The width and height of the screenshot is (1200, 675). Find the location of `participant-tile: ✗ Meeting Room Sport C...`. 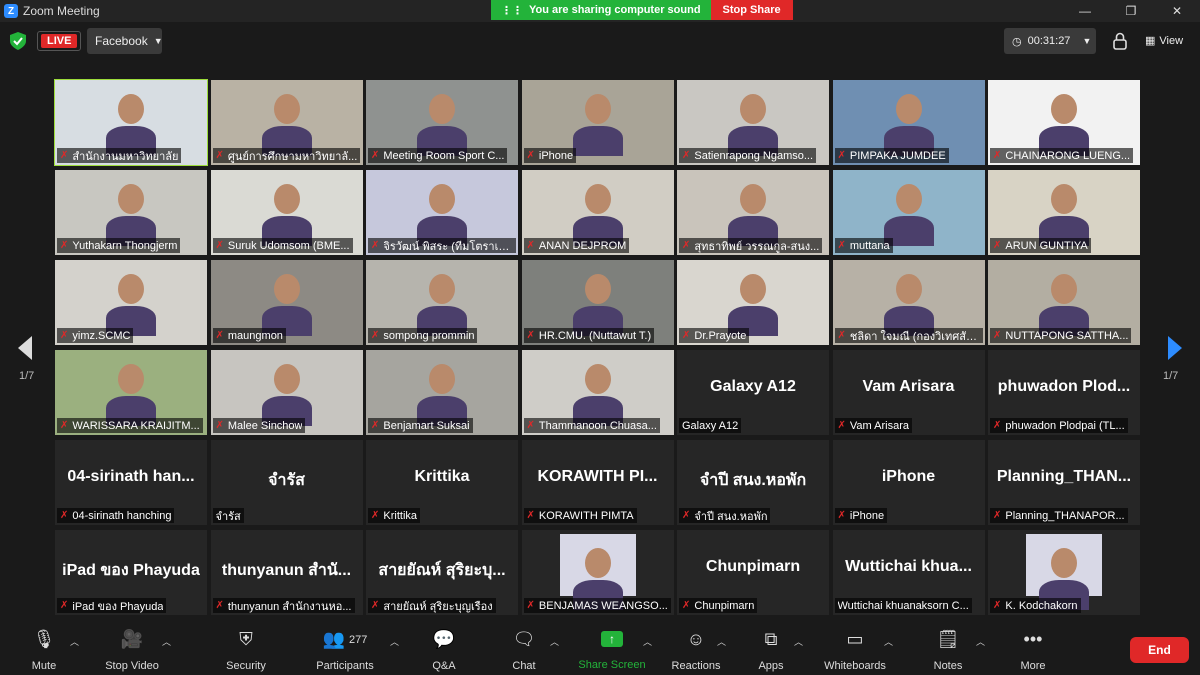

participant-tile: ✗ Meeting Room Sport C... is located at coordinates (442, 122).